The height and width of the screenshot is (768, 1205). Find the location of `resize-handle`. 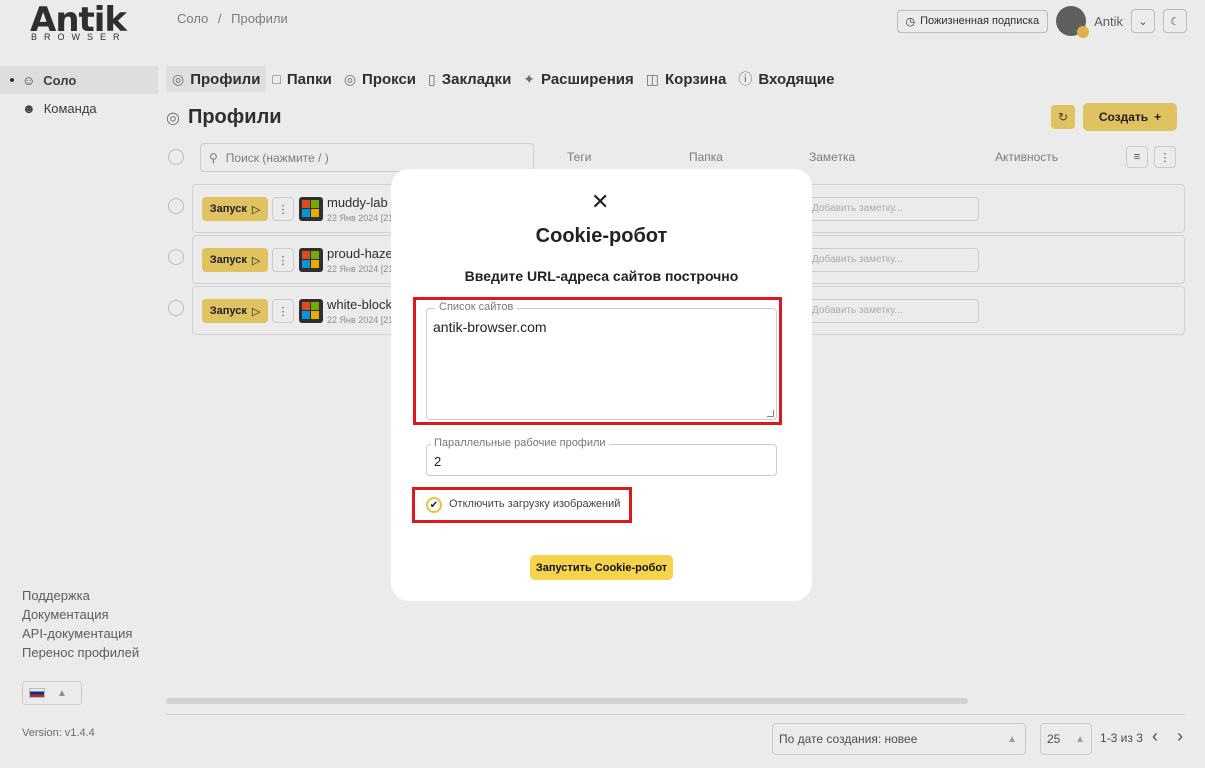

resize-handle is located at coordinates (770, 413).